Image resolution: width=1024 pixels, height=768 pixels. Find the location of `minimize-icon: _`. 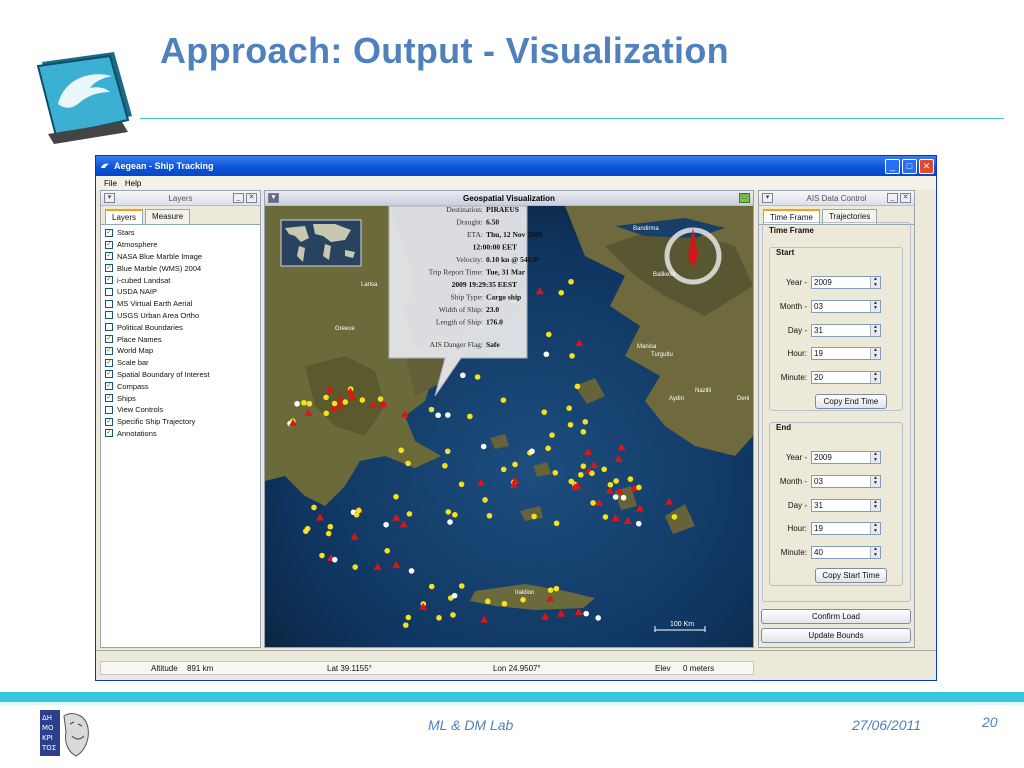

minimize-icon: _ is located at coordinates (892, 166).